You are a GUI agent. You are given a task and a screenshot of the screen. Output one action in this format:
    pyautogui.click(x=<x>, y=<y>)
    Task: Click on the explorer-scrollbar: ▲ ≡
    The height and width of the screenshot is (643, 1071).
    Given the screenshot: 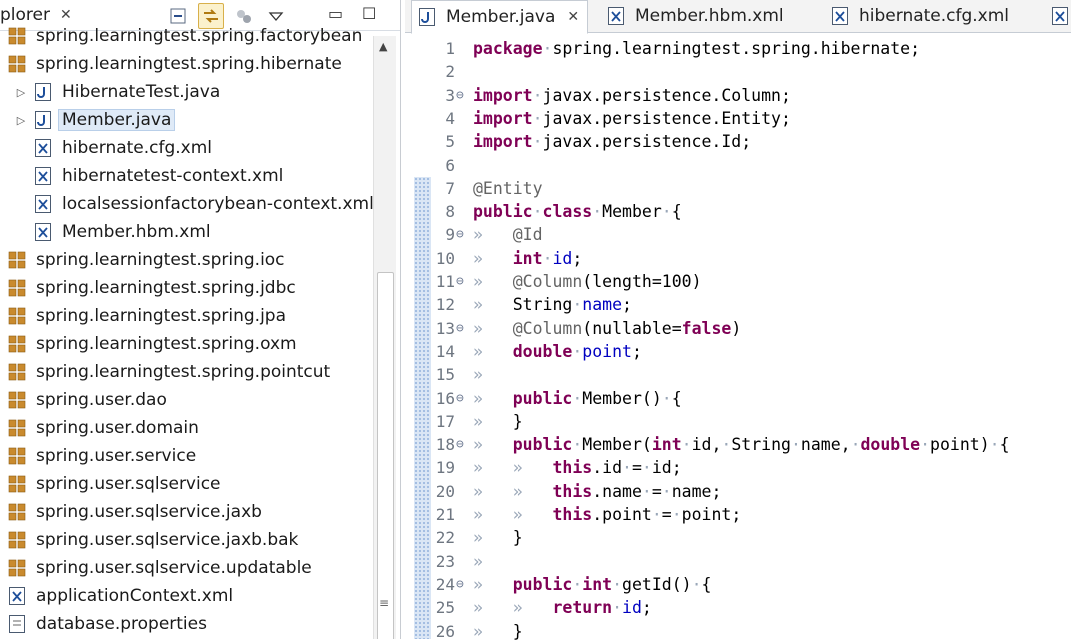 What is the action you would take?
    pyautogui.click(x=384, y=337)
    